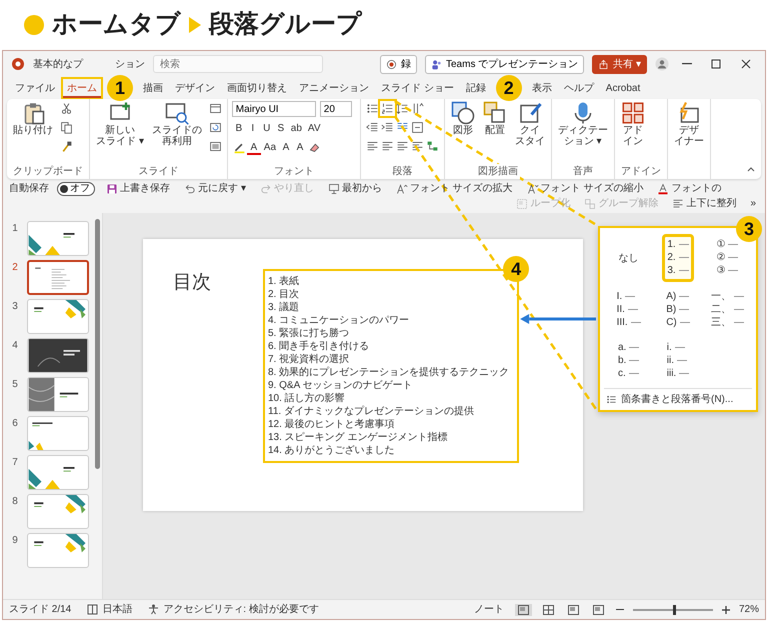 The width and height of the screenshot is (768, 624). I want to click on triangle-icon, so click(195, 25).